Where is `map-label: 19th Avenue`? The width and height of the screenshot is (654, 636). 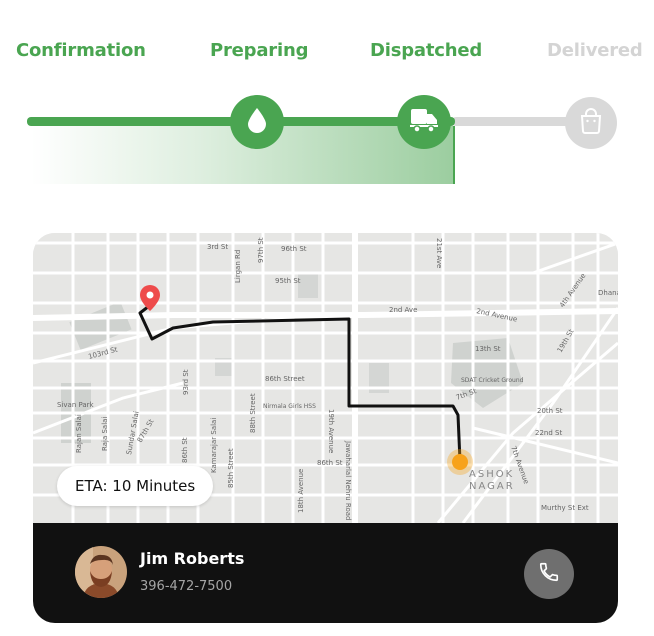 map-label: 19th Avenue is located at coordinates (331, 431).